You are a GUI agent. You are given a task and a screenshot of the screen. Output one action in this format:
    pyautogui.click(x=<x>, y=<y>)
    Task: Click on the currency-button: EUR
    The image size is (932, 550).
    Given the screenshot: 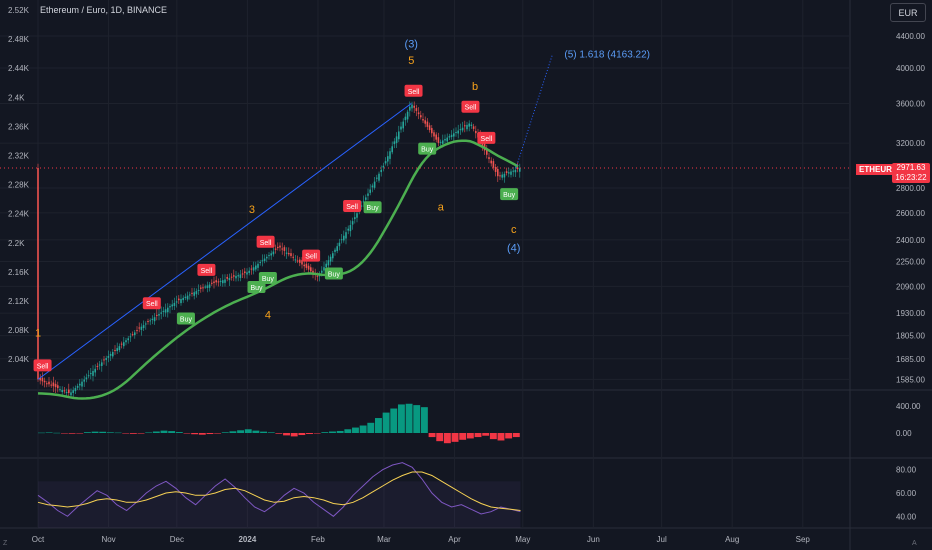 What is the action you would take?
    pyautogui.click(x=908, y=12)
    